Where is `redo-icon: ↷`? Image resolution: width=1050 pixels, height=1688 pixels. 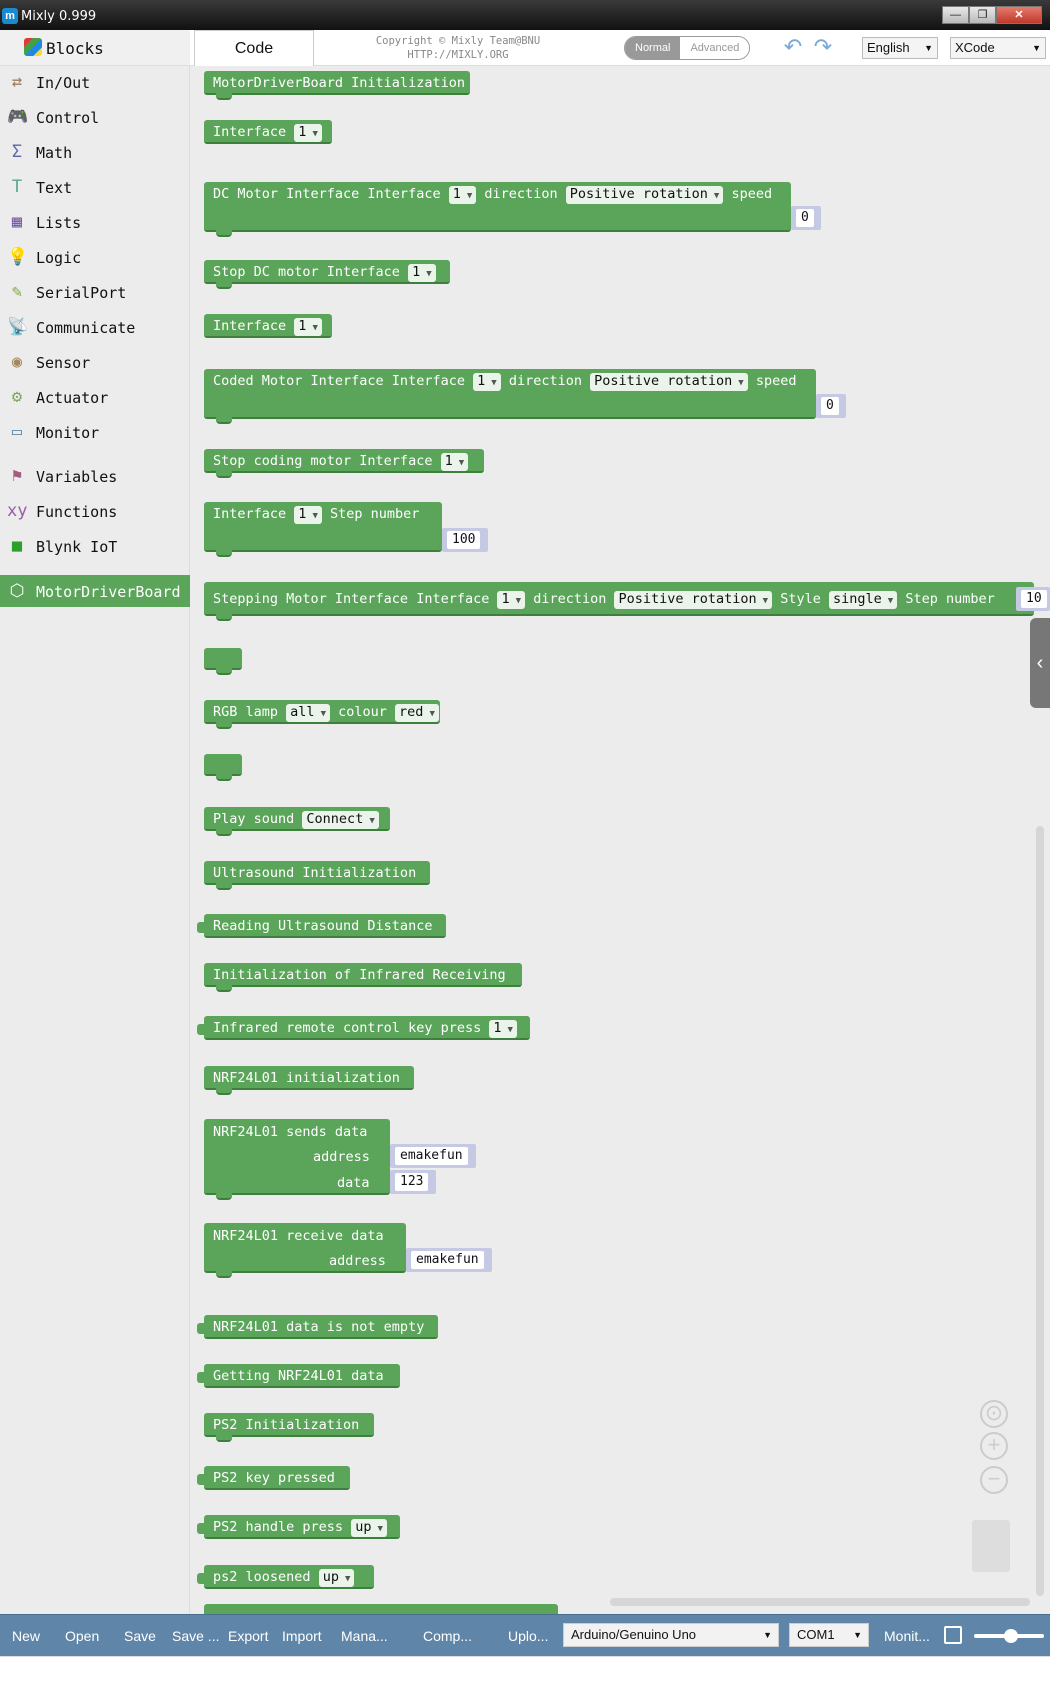
redo-icon: ↷ is located at coordinates (823, 47).